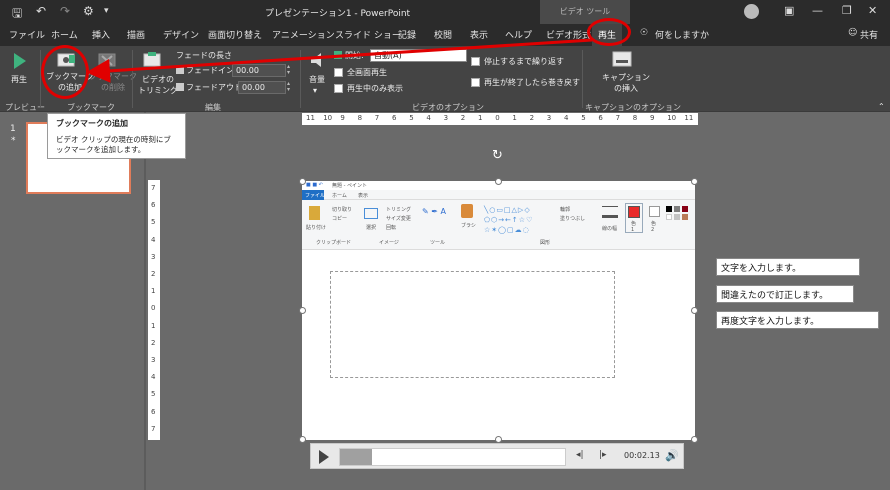 This screenshot has width=890, height=490. Describe the element at coordinates (88, 11) in the screenshot. I see `customize-icon: ⚙` at that location.